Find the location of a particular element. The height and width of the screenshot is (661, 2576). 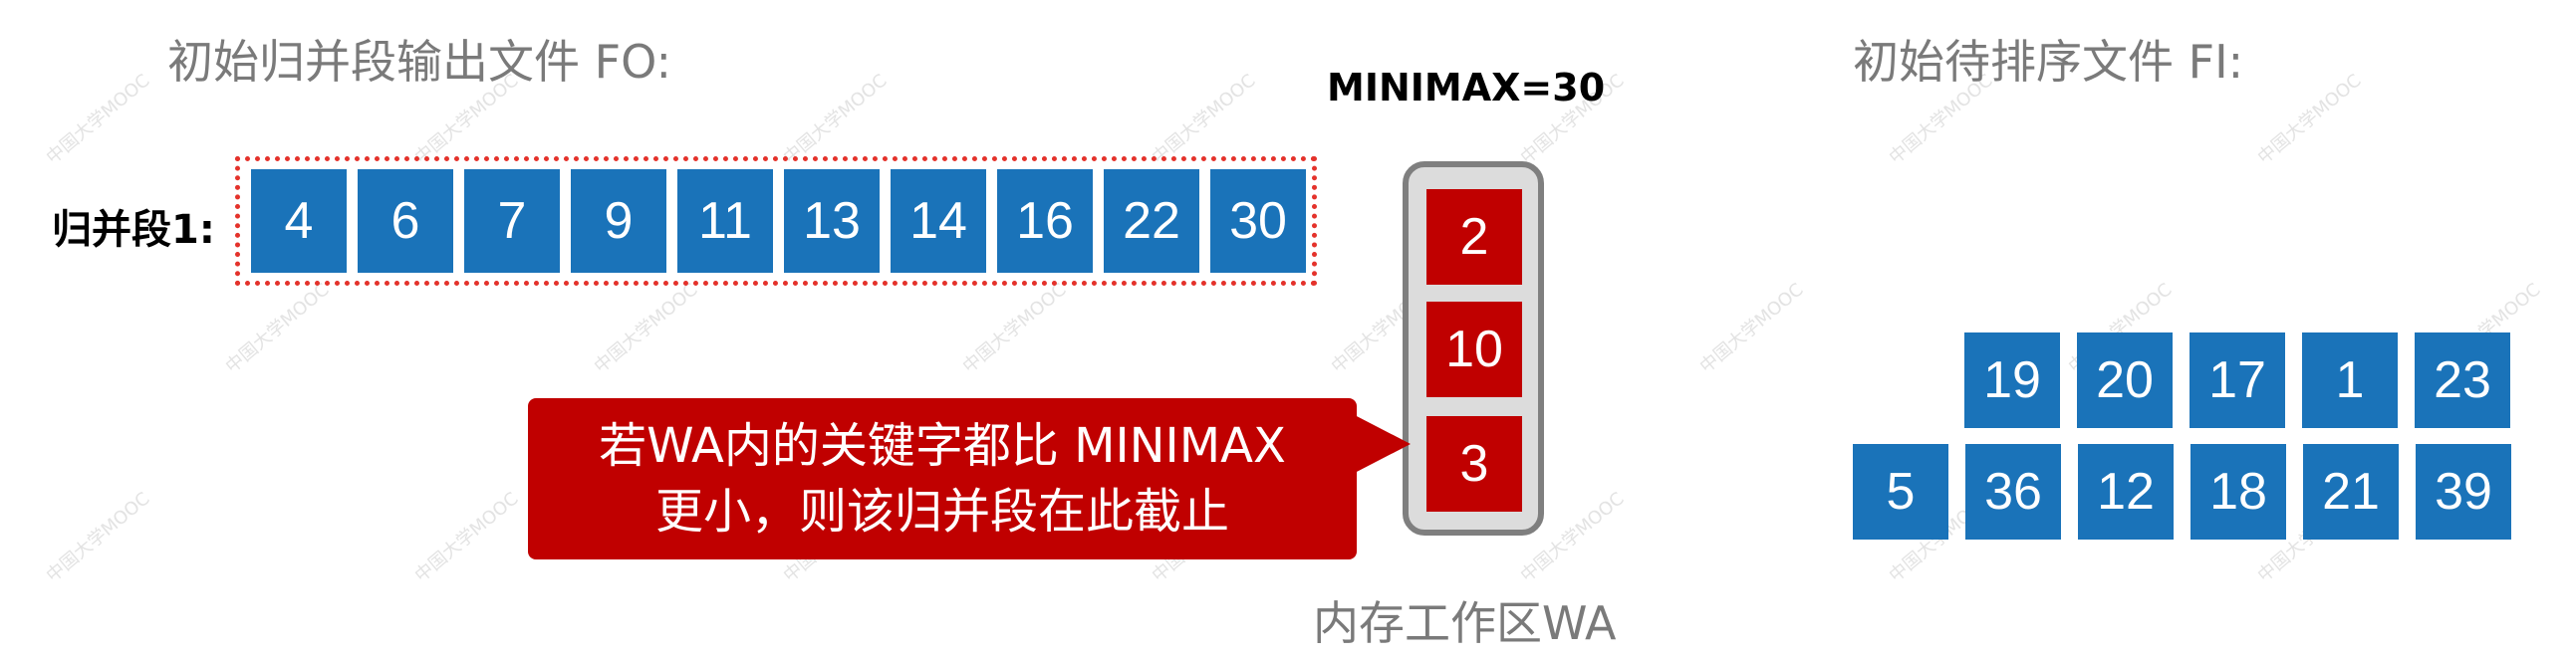

segment-cell: 16 is located at coordinates (1045, 221).